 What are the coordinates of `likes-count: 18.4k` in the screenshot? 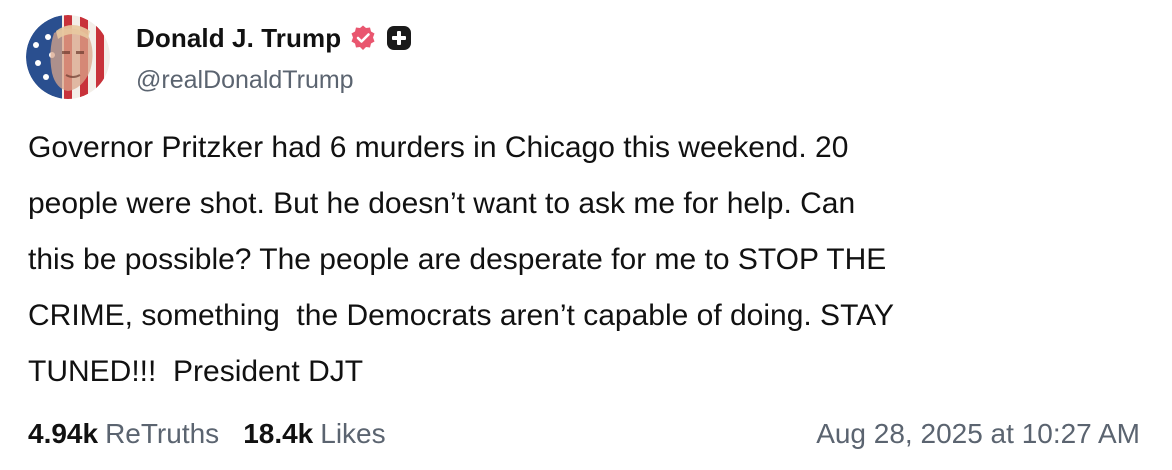 It's located at (278, 433).